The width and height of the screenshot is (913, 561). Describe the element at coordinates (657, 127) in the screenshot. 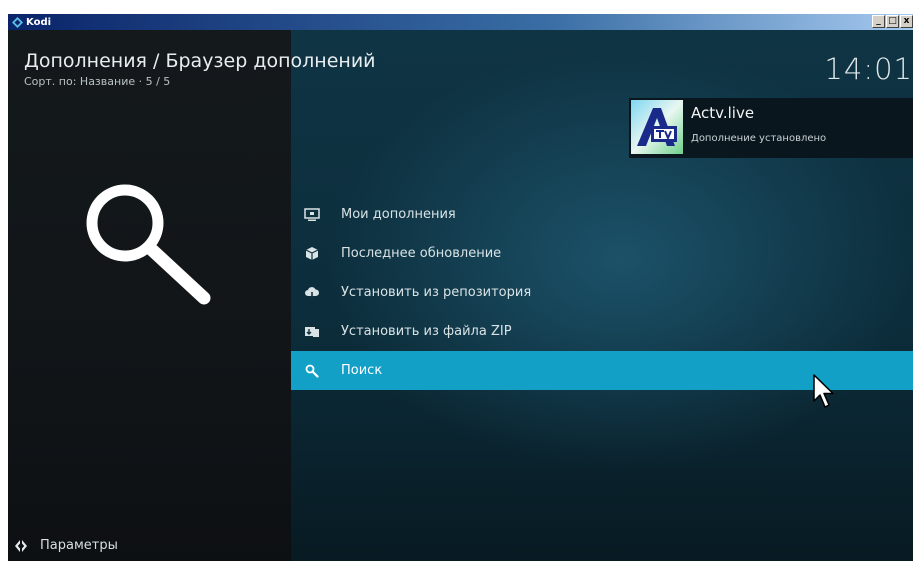

I see `actv-addon-logo-icon` at that location.